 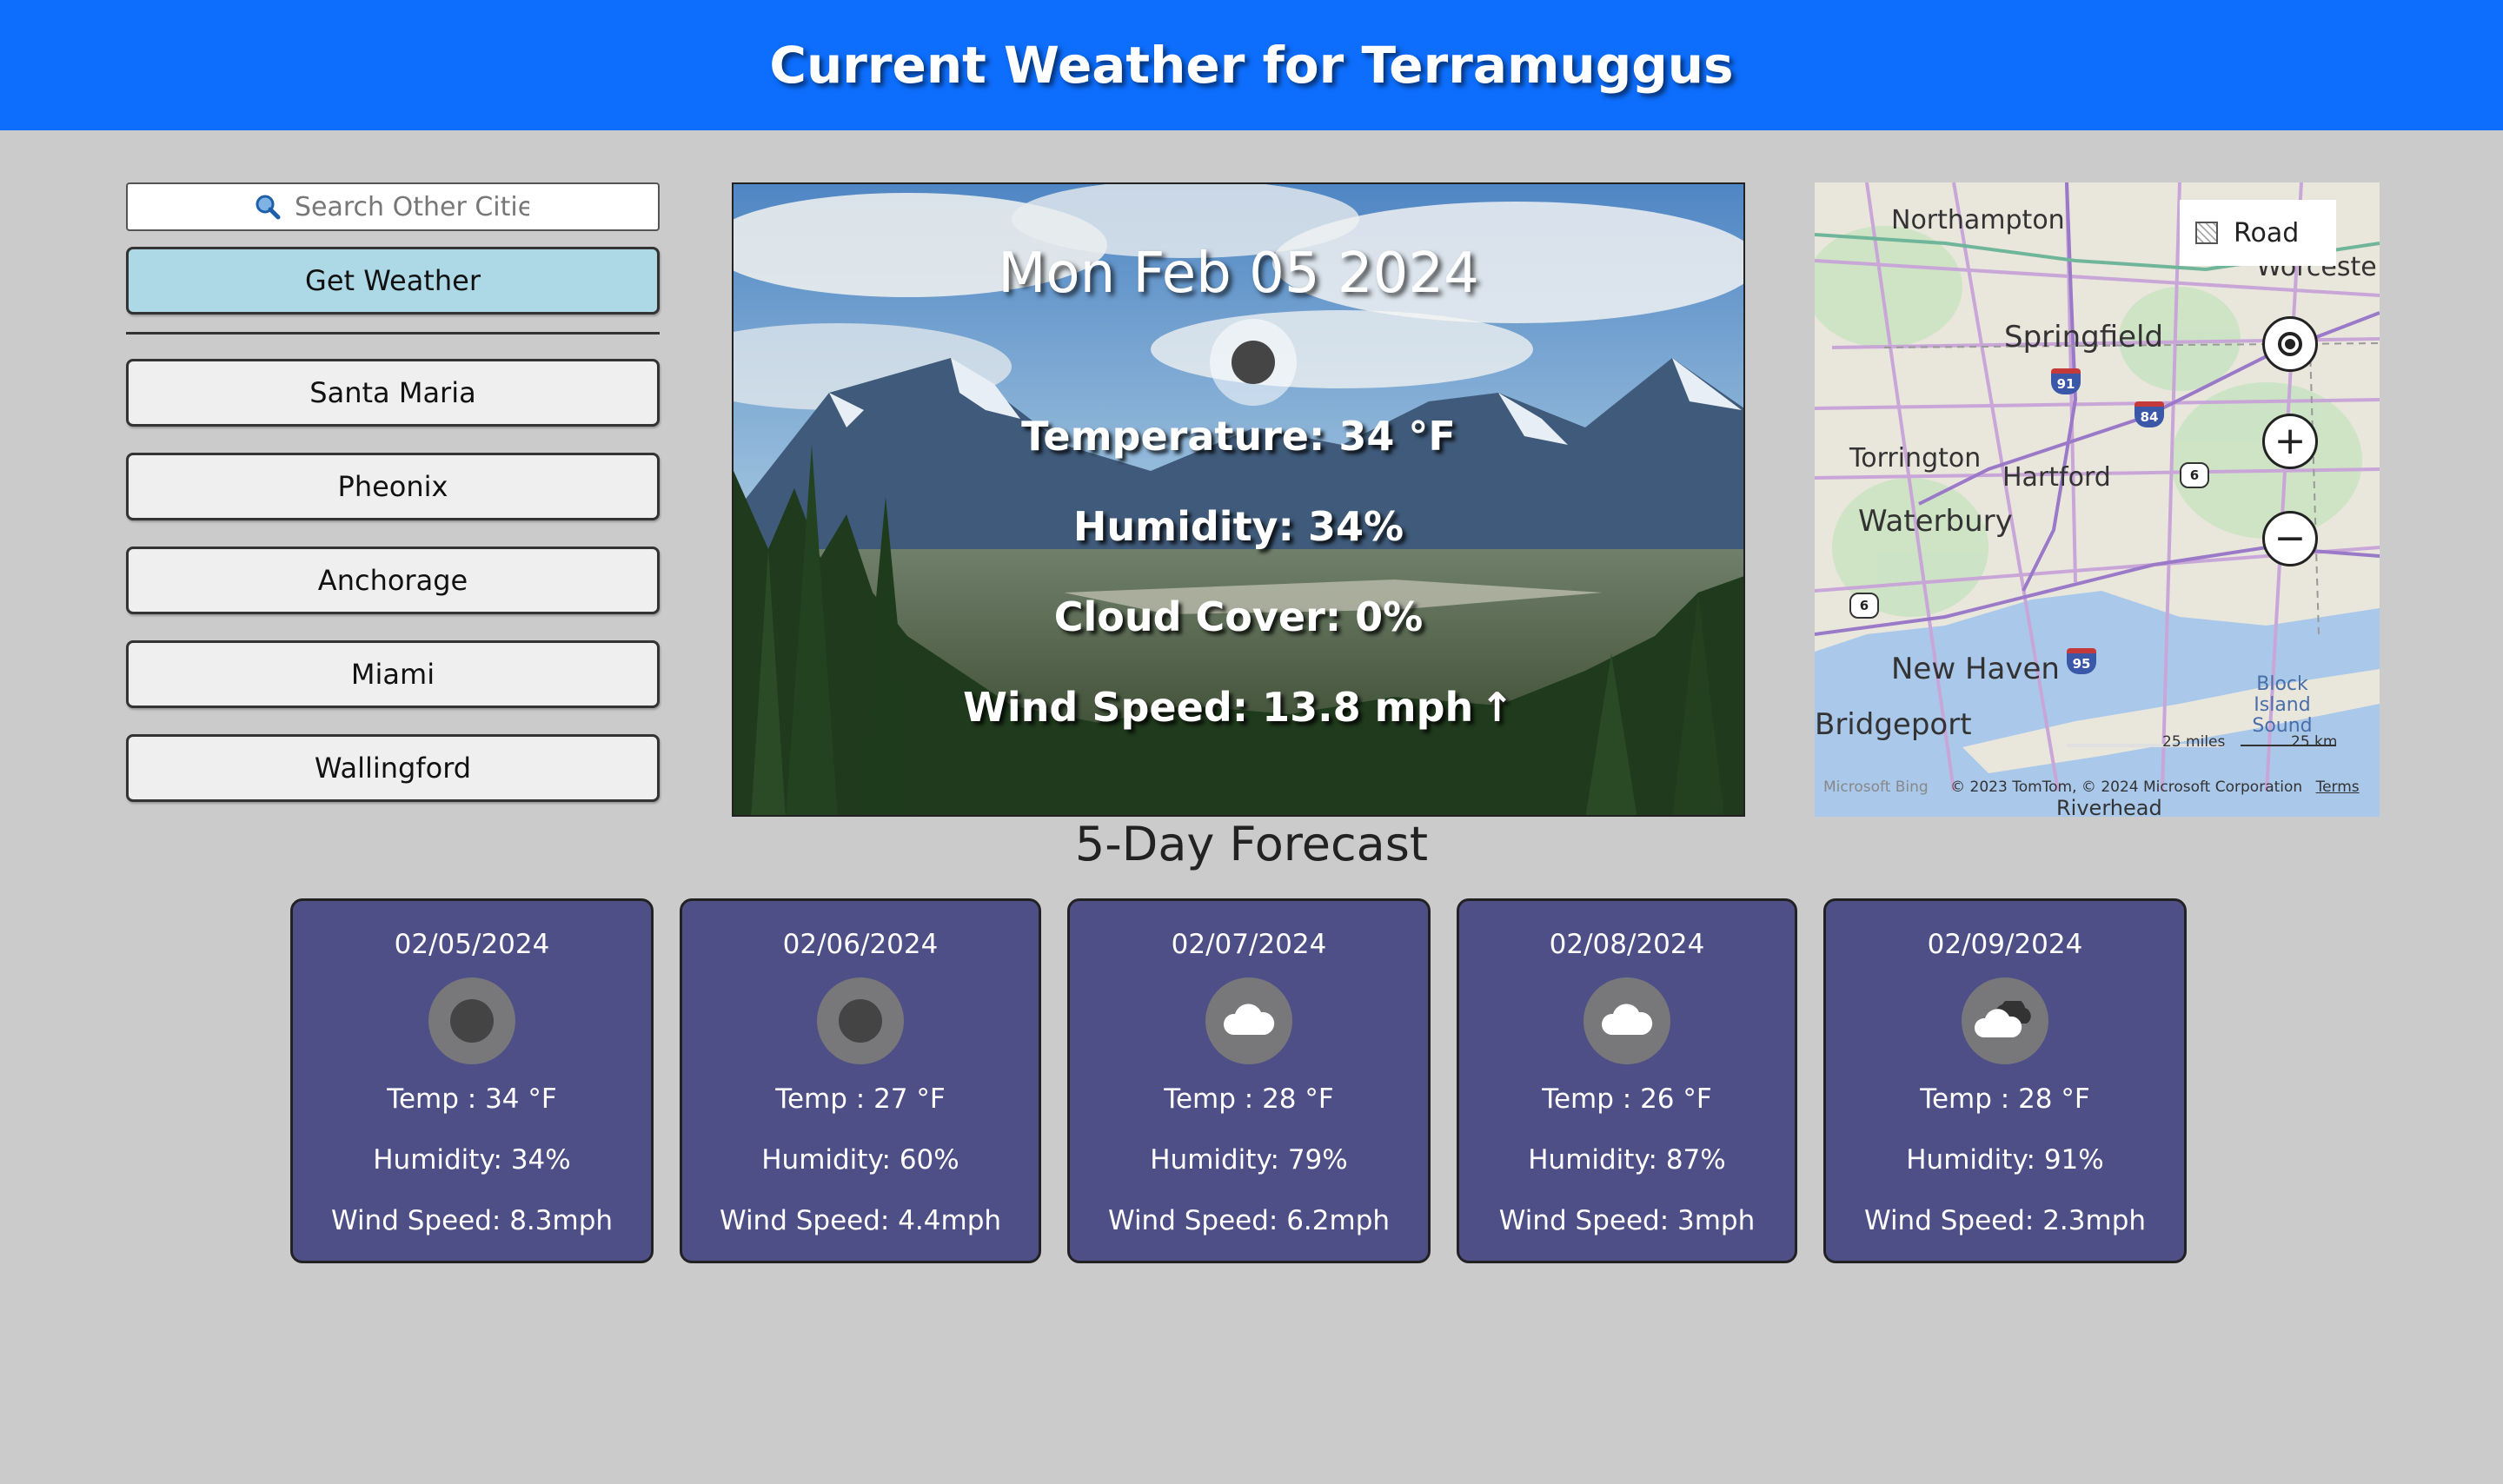 What do you see at coordinates (393, 674) in the screenshot?
I see `city-button-miami: Miami` at bounding box center [393, 674].